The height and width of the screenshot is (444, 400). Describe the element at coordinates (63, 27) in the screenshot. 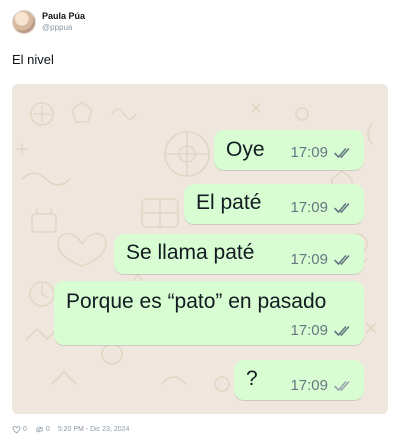

I see `user-handle: @pppua` at that location.